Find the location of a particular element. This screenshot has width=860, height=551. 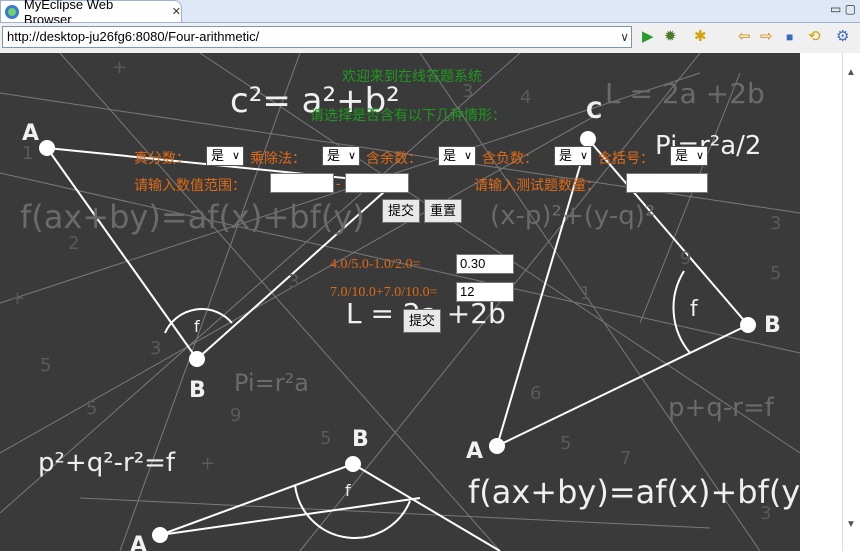

window-buttons: ▭ ▢ is located at coordinates (843, 9).